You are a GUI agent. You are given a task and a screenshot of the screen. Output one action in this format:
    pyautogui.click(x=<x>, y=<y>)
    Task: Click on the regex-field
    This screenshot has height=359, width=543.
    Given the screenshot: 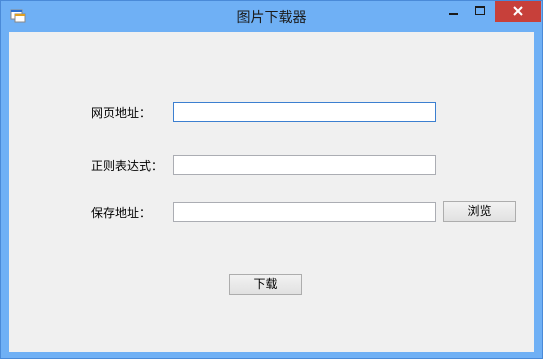 What is the action you would take?
    pyautogui.click(x=304, y=165)
    